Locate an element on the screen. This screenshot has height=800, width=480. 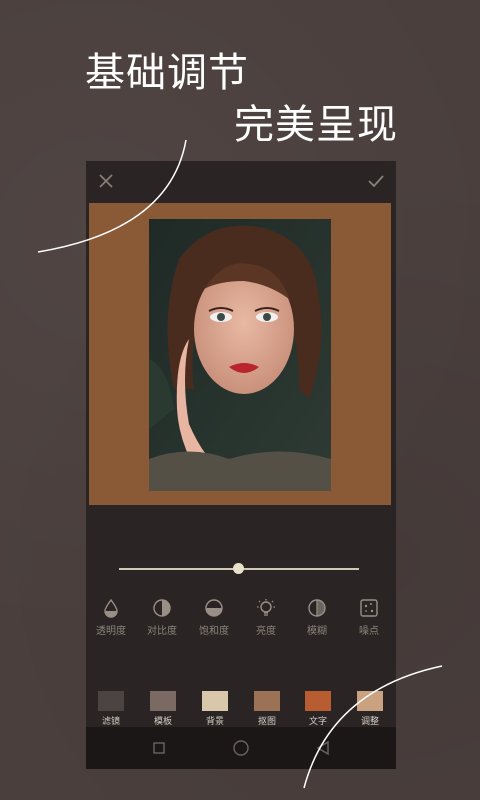
tool-adjust: 调整 is located at coordinates (370, 709).